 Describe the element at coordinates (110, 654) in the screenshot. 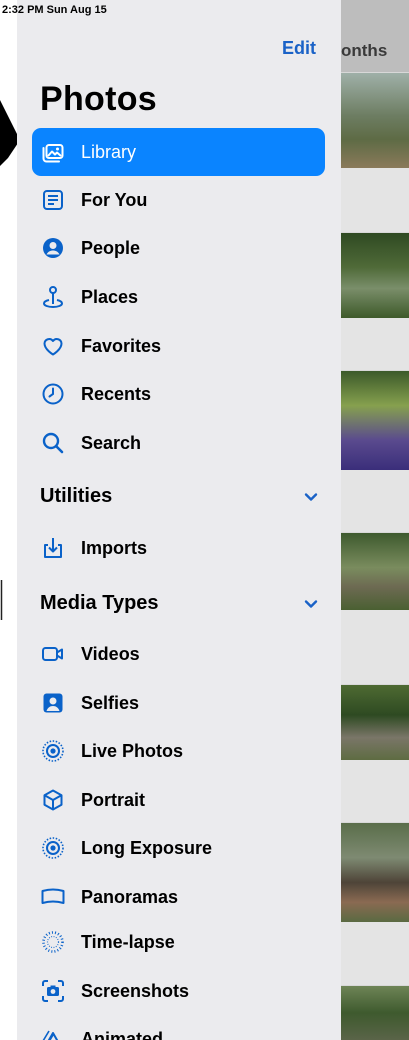

I see `sidebar-item-label: Videos` at that location.